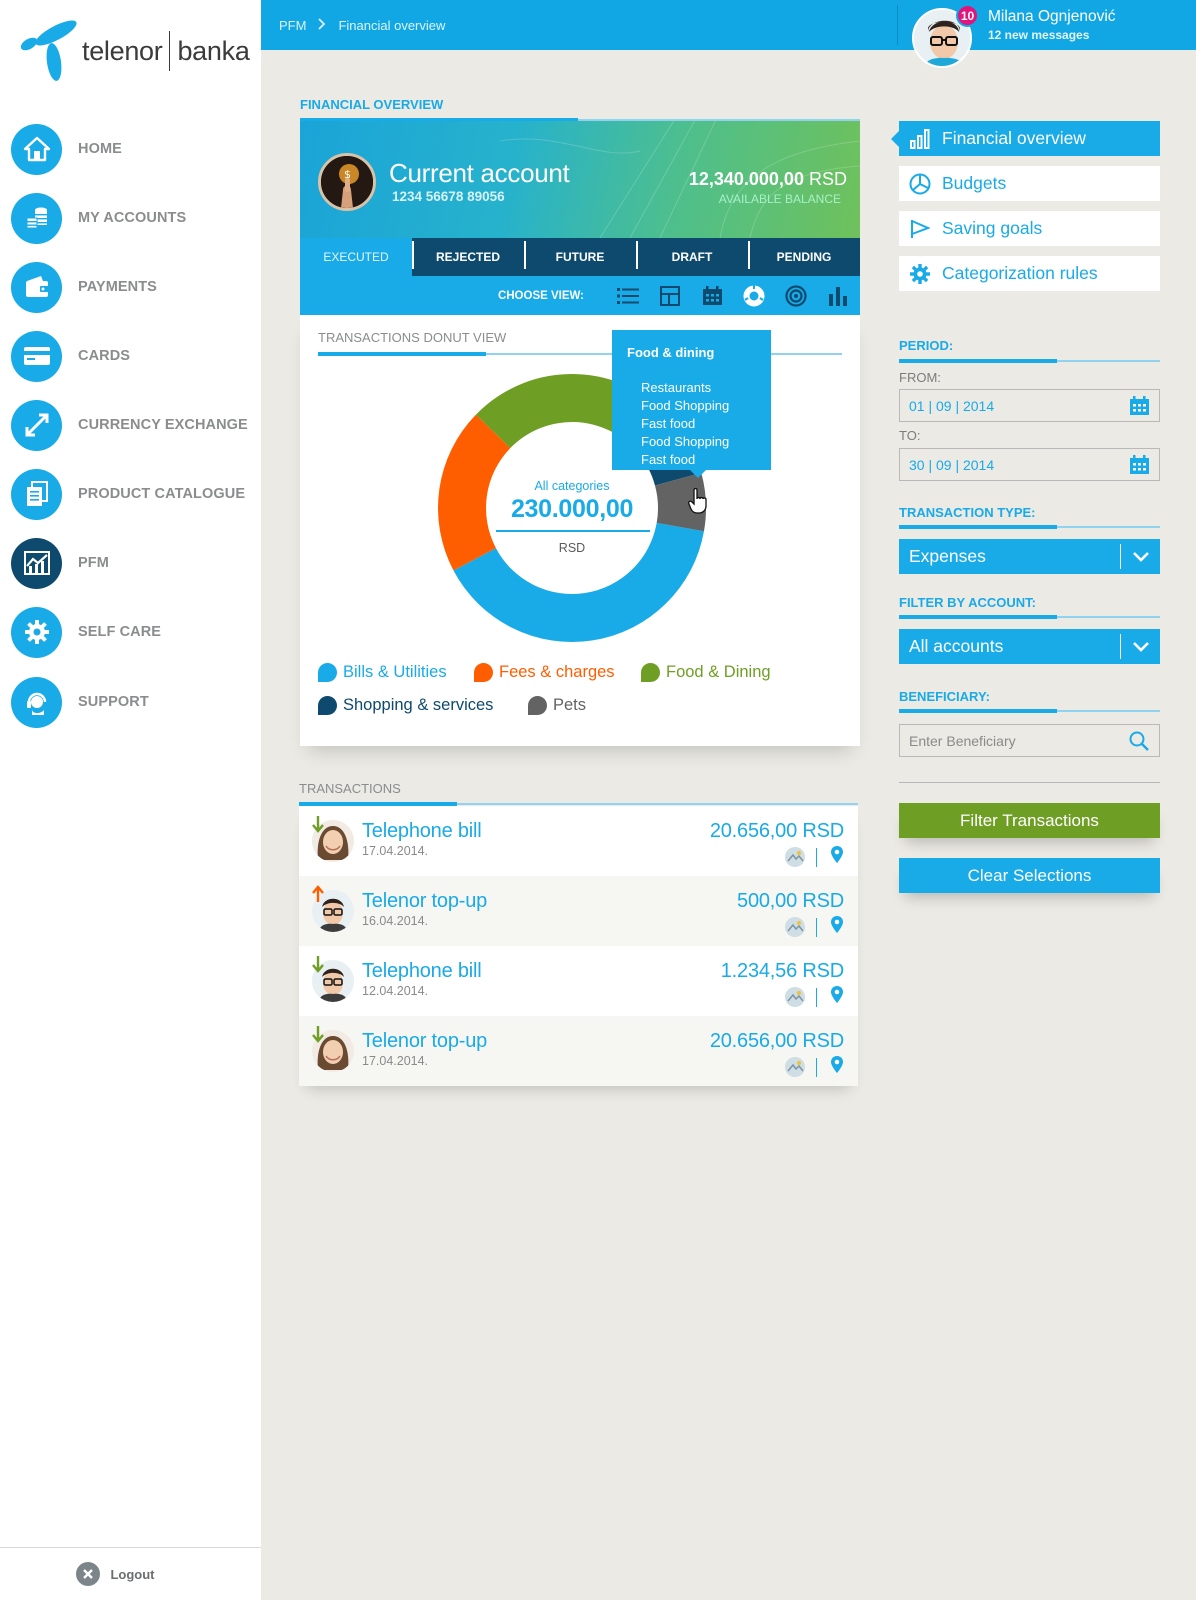  What do you see at coordinates (1029, 740) in the screenshot?
I see `beneficiary-input: Enter Beneficiary` at bounding box center [1029, 740].